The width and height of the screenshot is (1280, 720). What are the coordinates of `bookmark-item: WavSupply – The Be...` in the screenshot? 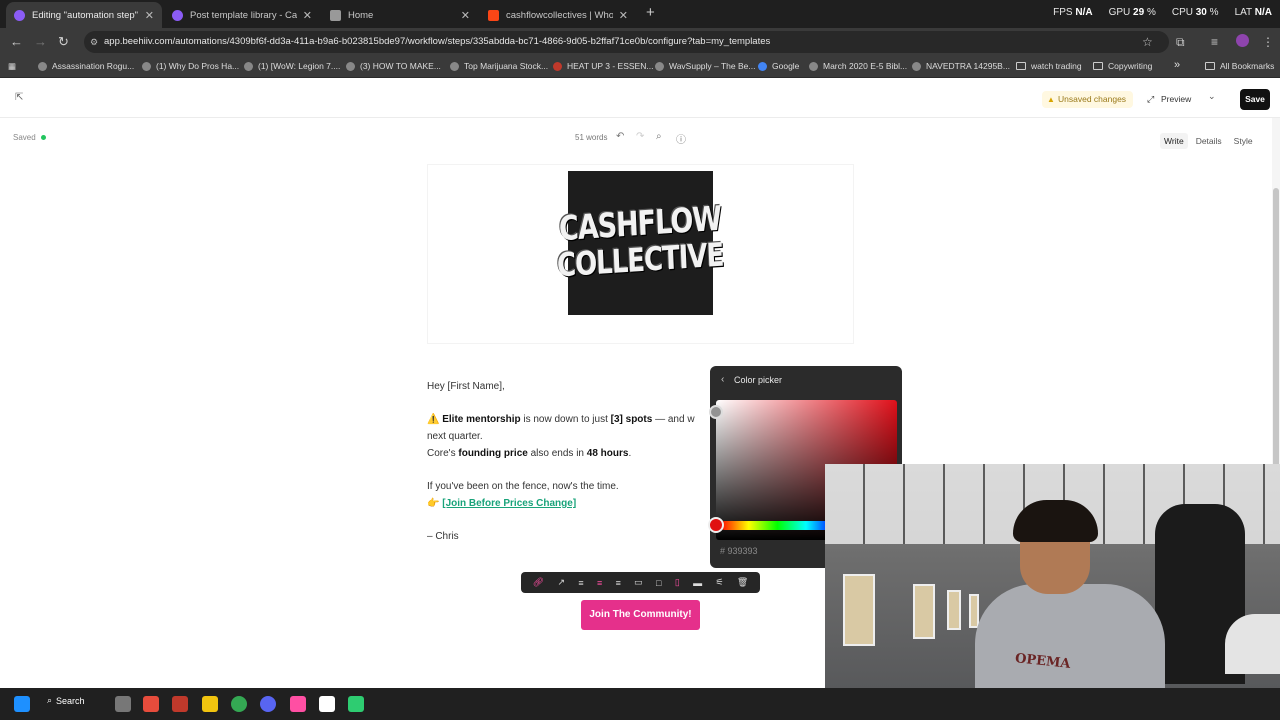 It's located at (705, 66).